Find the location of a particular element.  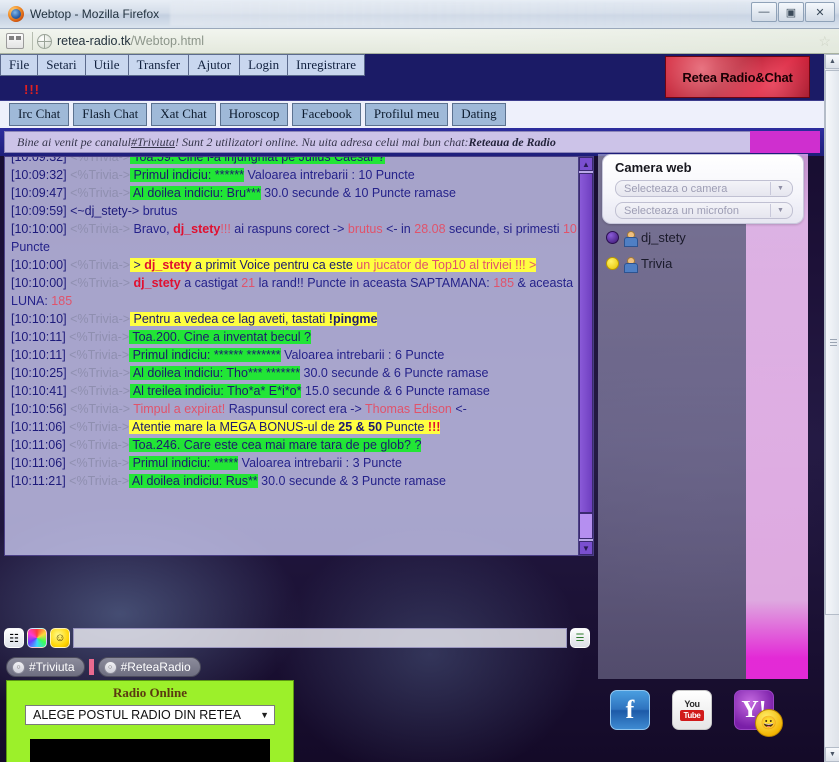

maximize-button: ▣ is located at coordinates (791, 12).